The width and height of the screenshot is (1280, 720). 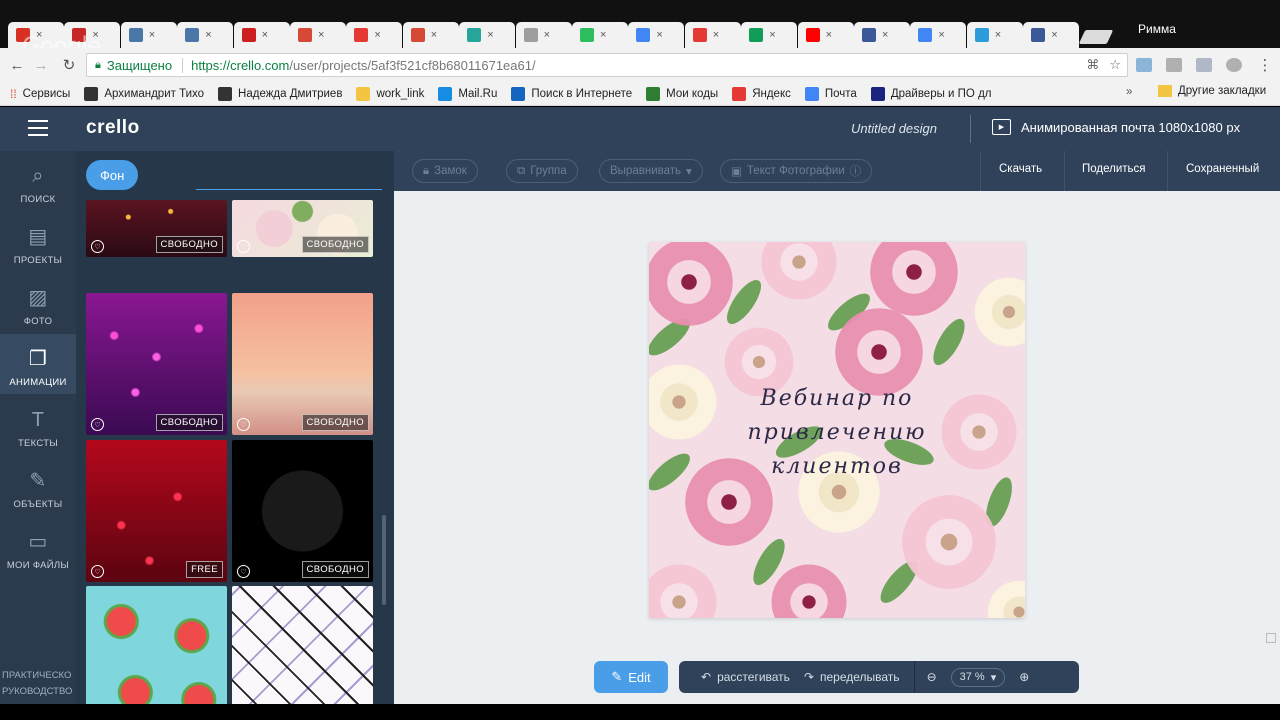 I want to click on edit-button: ✎ Edit, so click(x=631, y=677).